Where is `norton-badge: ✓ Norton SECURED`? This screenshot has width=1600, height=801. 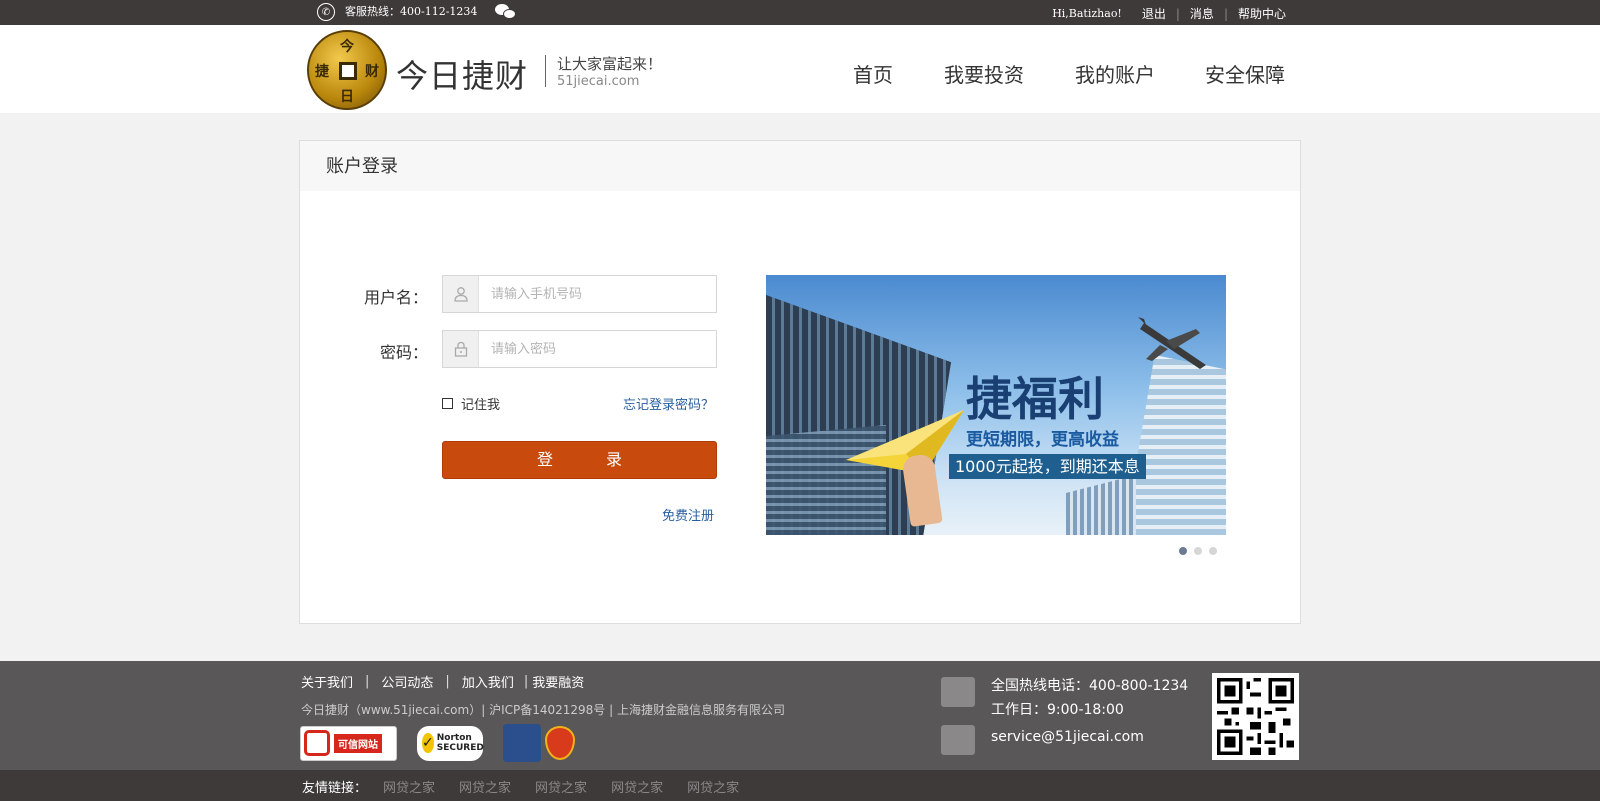
norton-badge: ✓ Norton SECURED is located at coordinates (450, 743).